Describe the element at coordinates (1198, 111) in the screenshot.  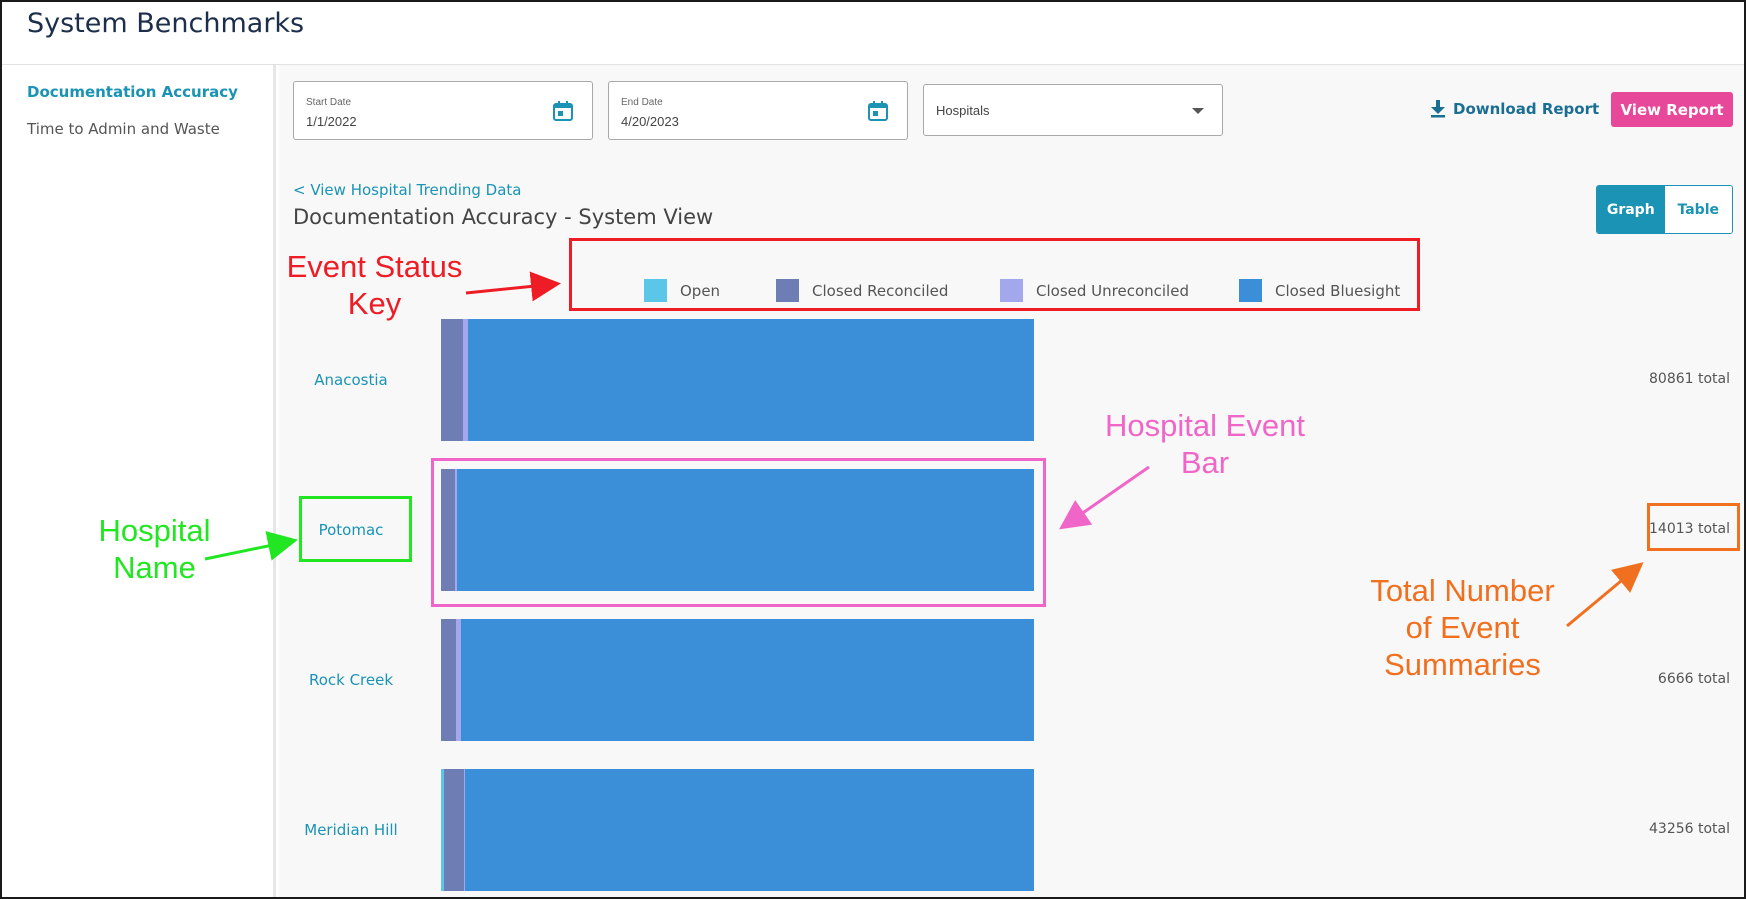
I see `chevron-down-icon` at that location.